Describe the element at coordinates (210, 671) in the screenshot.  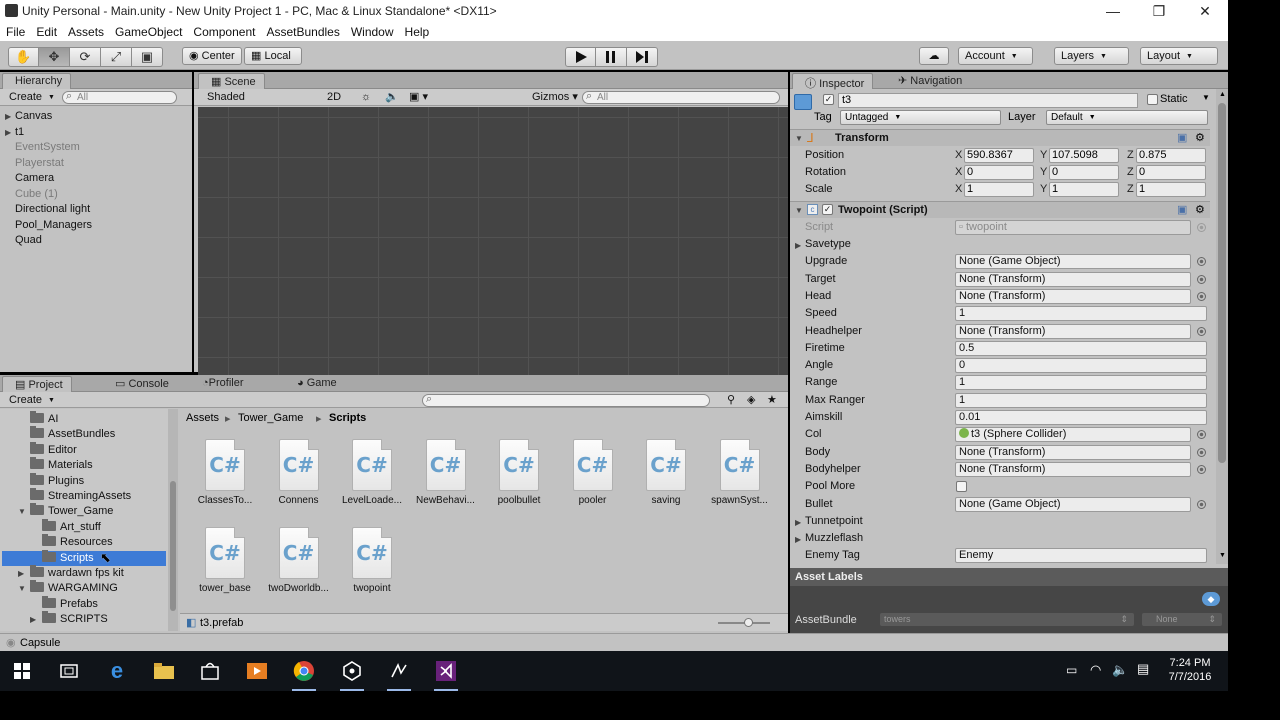
I see `store-icon` at that location.